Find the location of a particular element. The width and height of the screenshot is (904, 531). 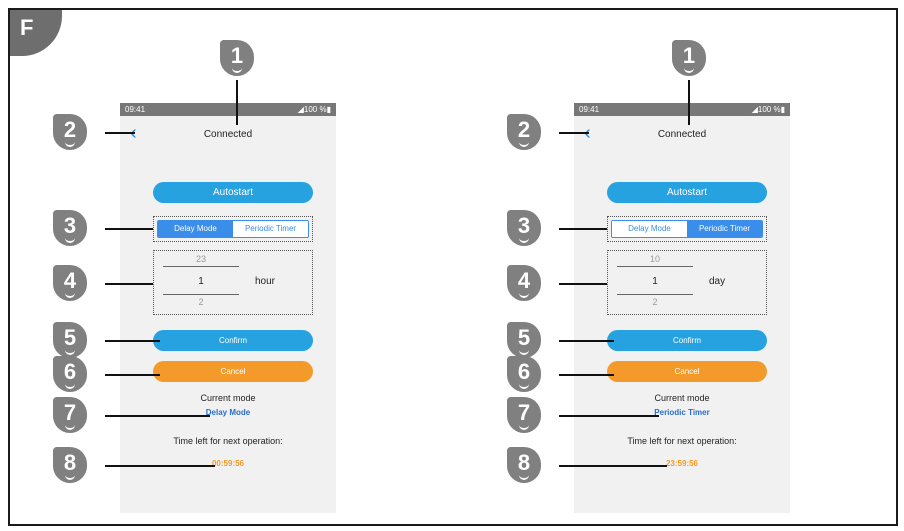

picker-prev-value: 10 is located at coordinates (655, 259).